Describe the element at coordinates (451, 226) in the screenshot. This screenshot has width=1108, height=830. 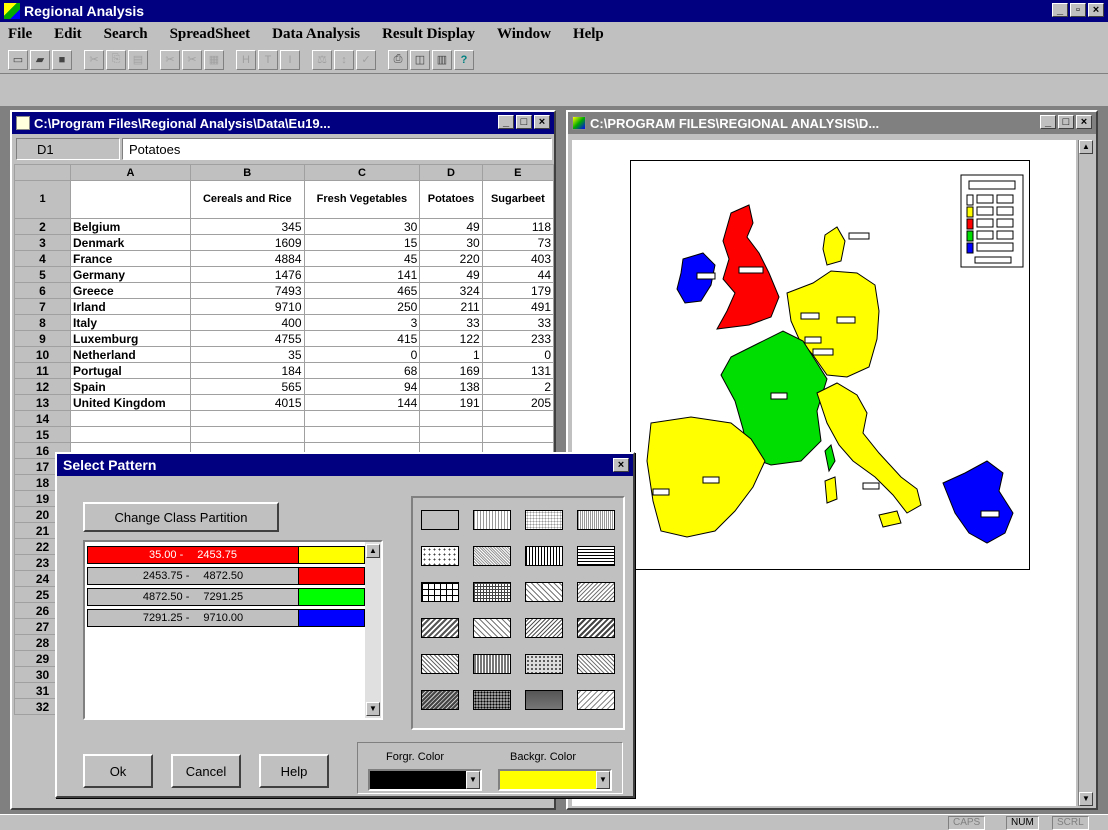
I see `grid-cell: 49` at that location.